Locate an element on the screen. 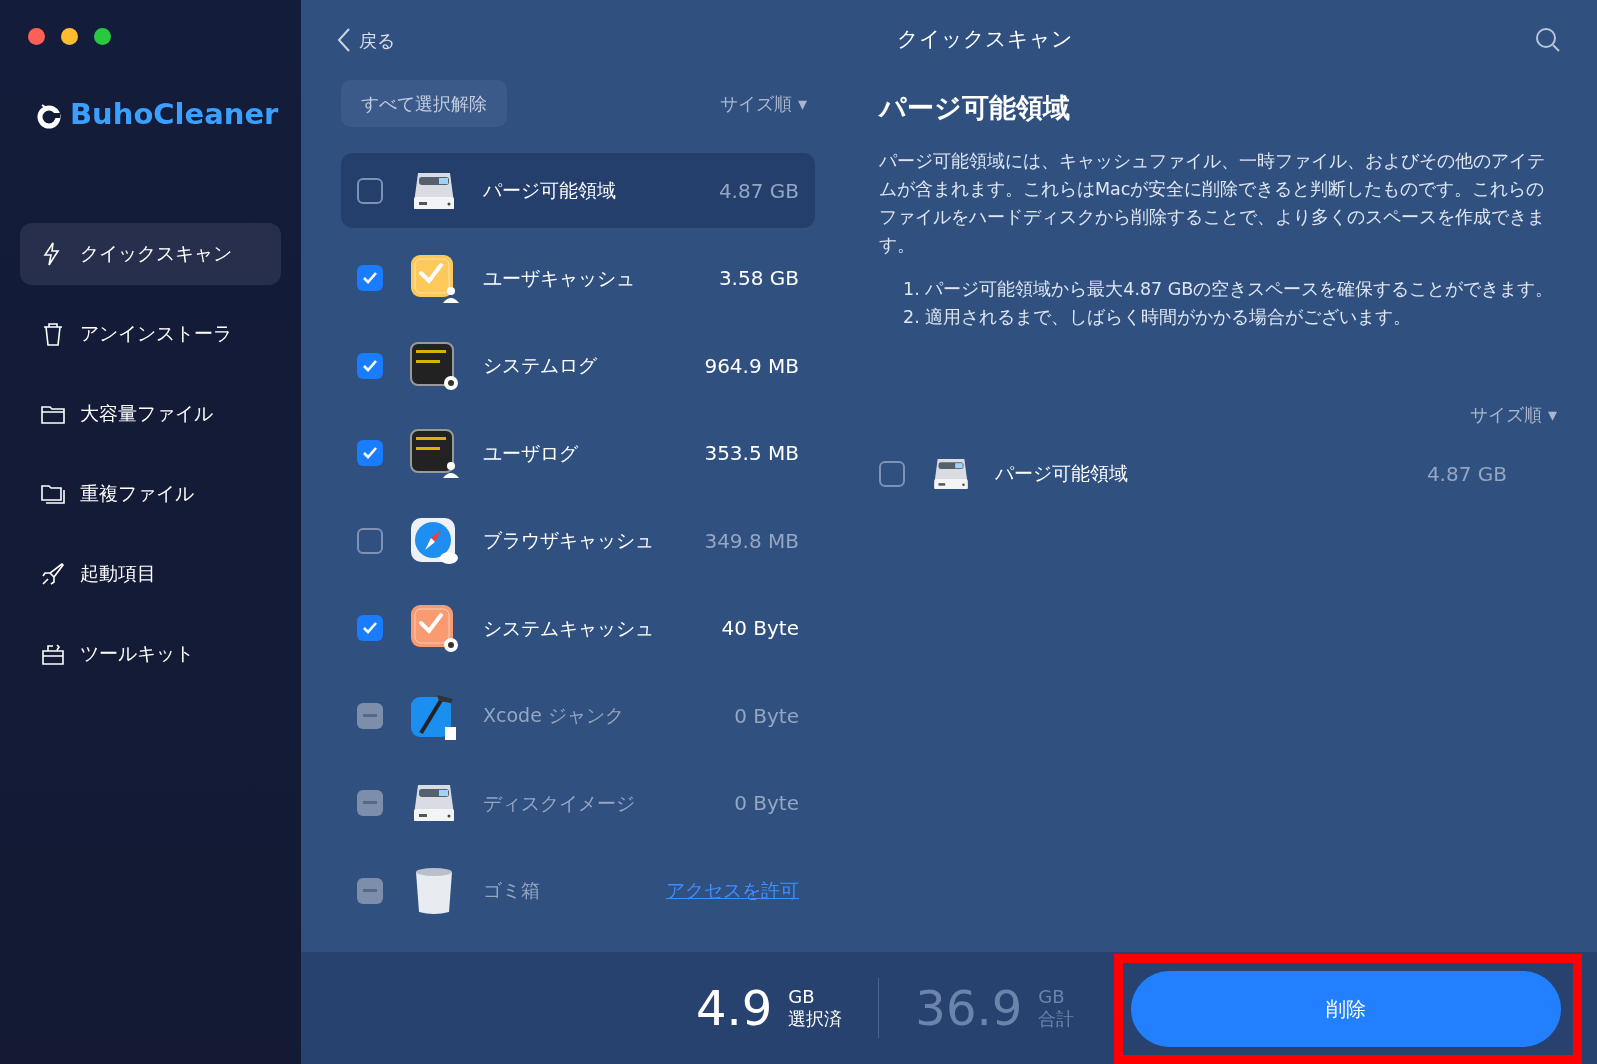 The height and width of the screenshot is (1064, 1597). list-row: ユーザキャッシュ 3.58 GB is located at coordinates (578, 278).